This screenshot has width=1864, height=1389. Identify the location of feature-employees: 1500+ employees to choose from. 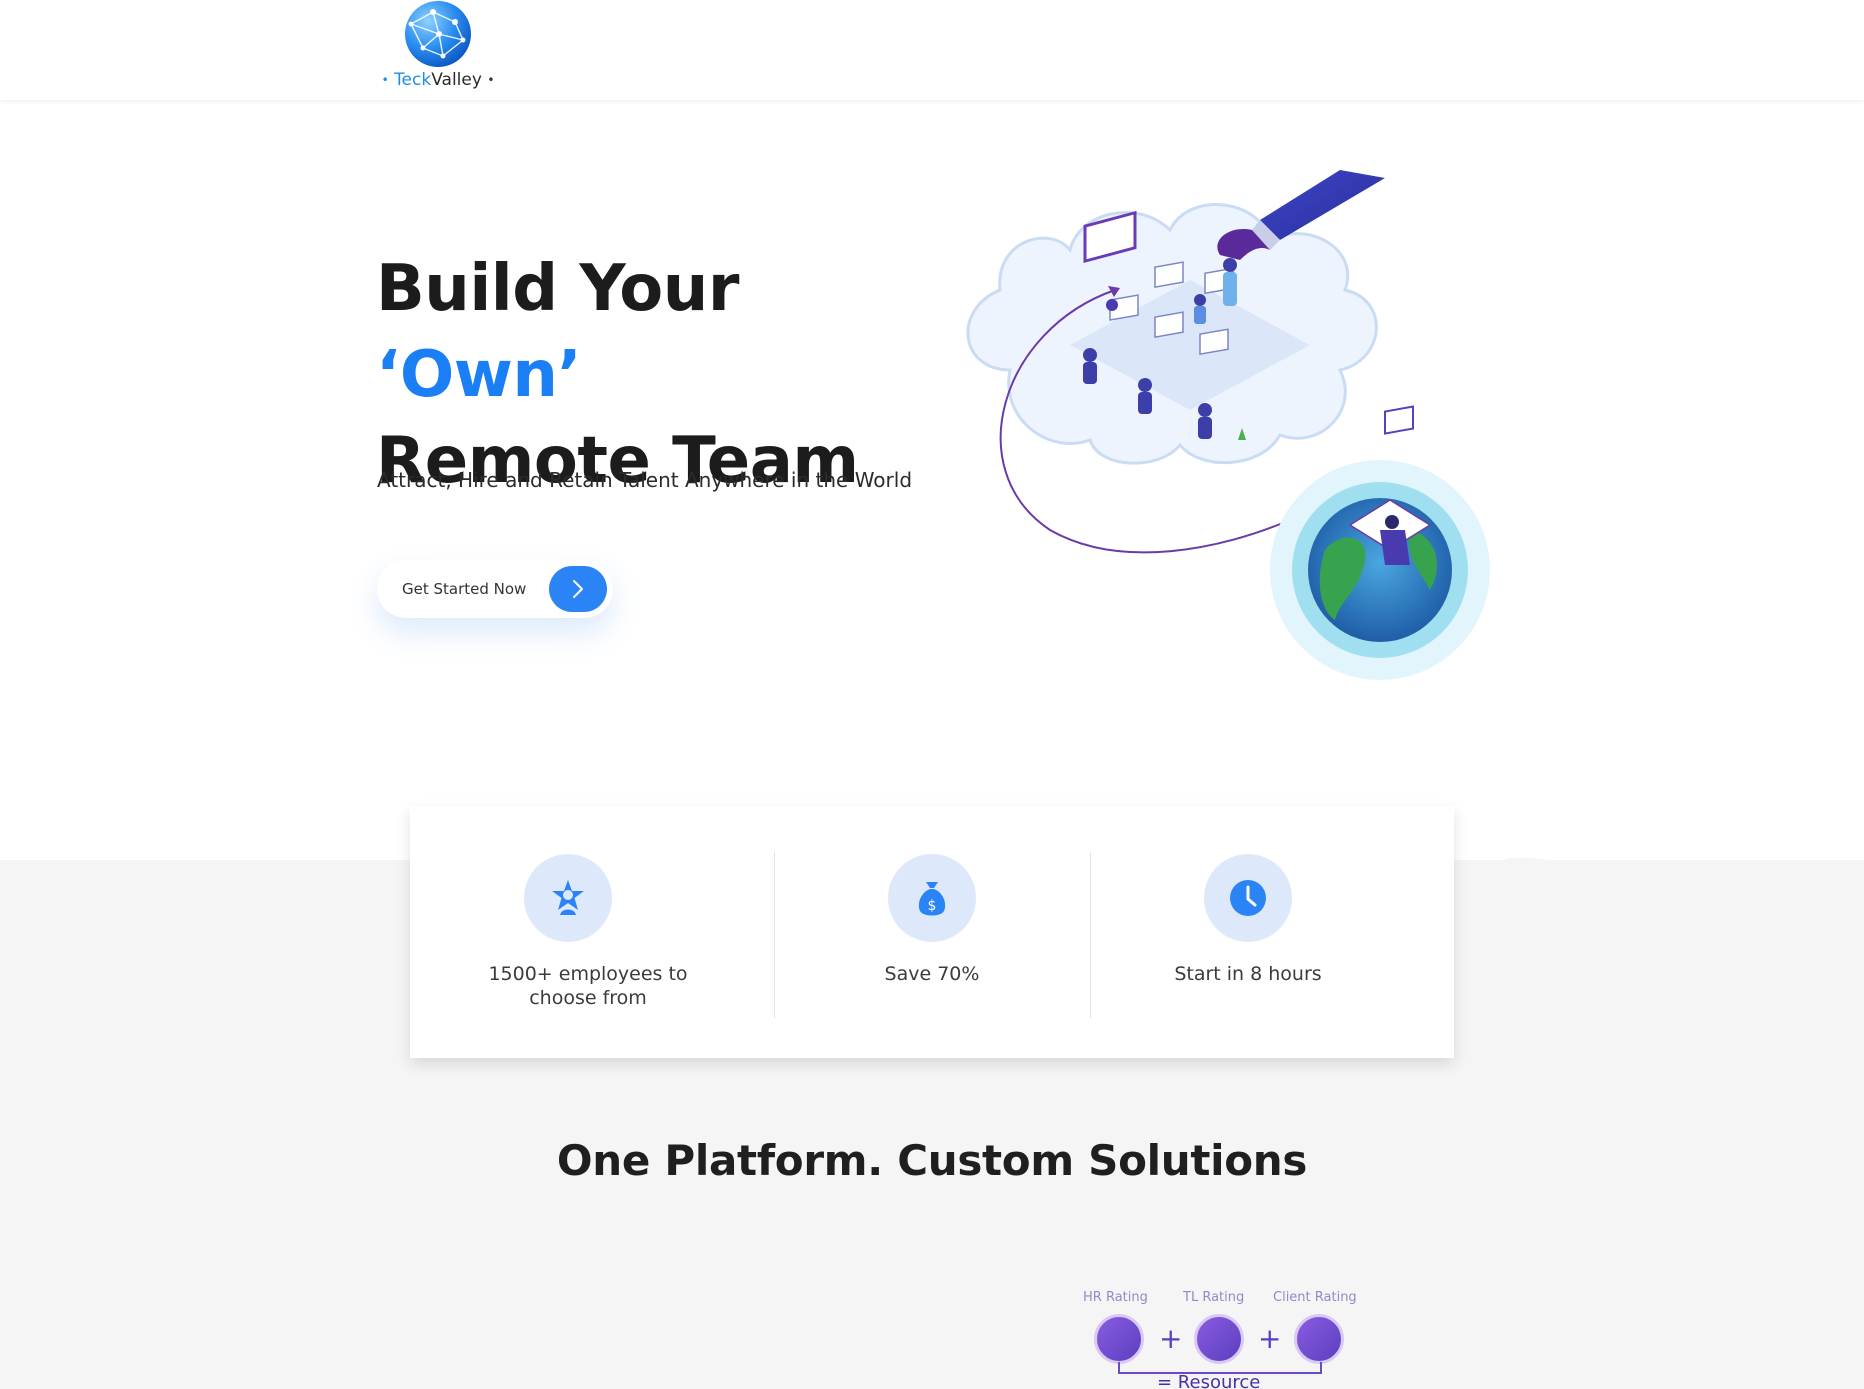
(568, 932).